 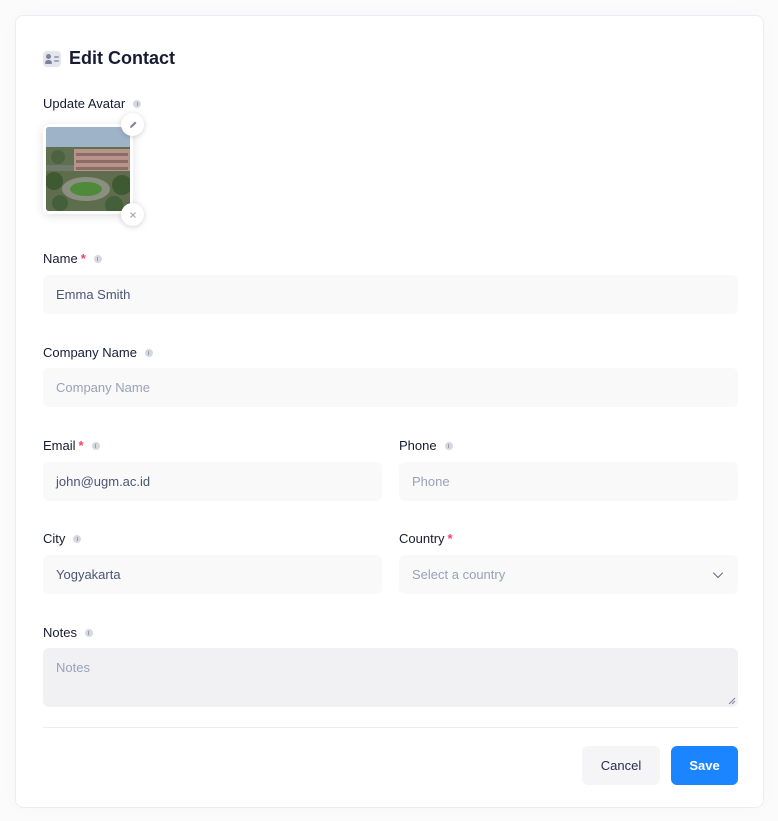 What do you see at coordinates (390, 294) in the screenshot?
I see `name-input: Emma Smith` at bounding box center [390, 294].